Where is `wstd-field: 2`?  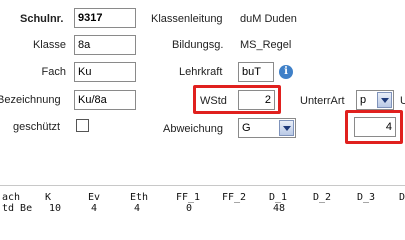 wstd-field: 2 is located at coordinates (256, 100).